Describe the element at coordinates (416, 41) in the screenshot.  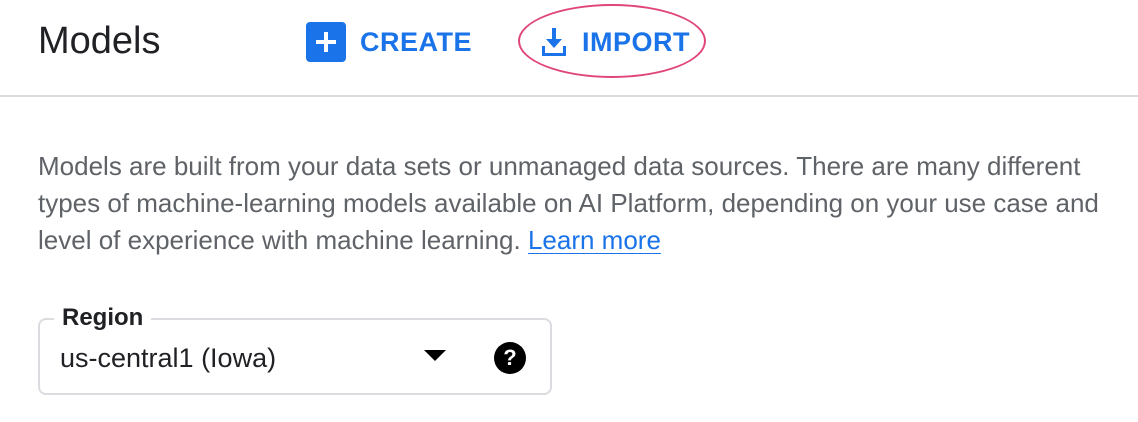
I see `create-button-label: CREATE` at that location.